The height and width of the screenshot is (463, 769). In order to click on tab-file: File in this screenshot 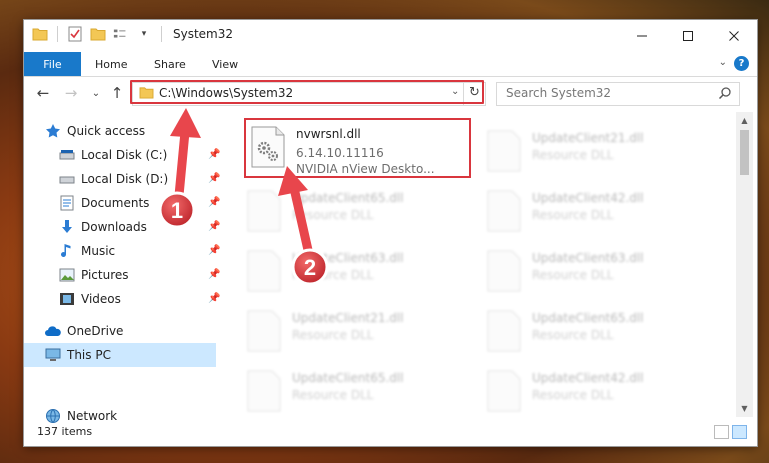, I will do `click(52, 64)`.